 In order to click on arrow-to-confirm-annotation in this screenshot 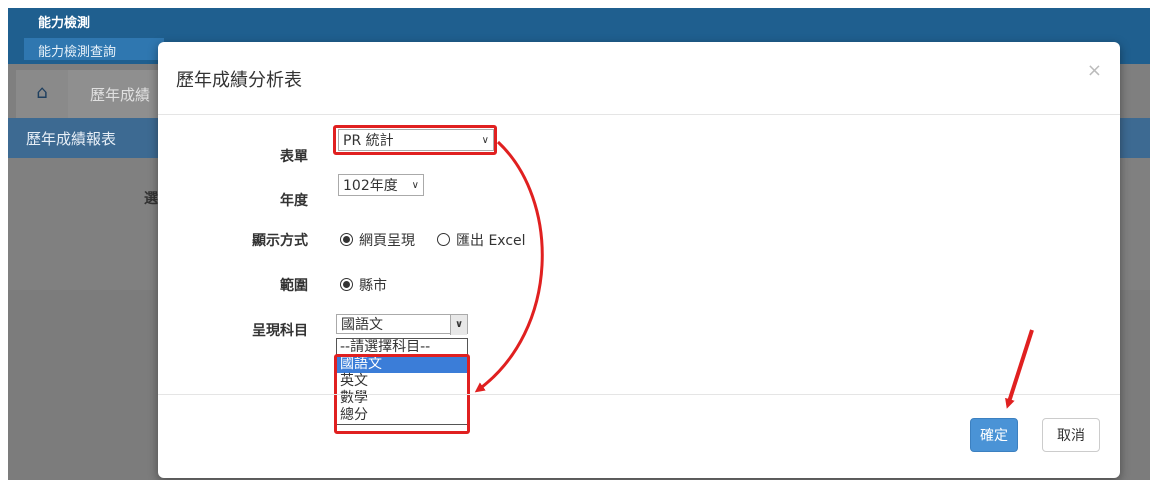, I will do `click(1019, 369)`.